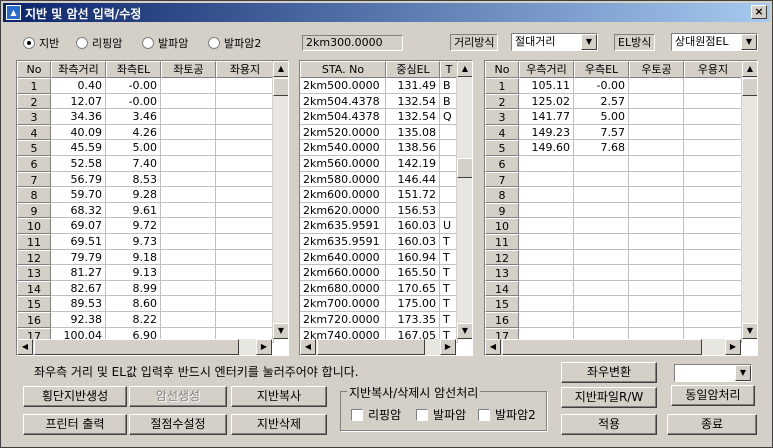 This screenshot has height=448, width=773. Describe the element at coordinates (78, 132) in the screenshot. I see `table-cell: 40.09` at that location.